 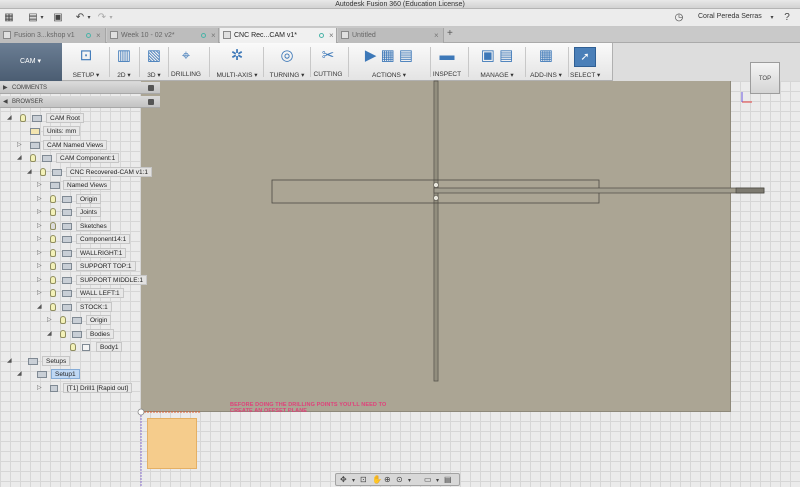 I want to click on tree-node-label: [T1] Drill1 [Rapid out], so click(x=98, y=388).